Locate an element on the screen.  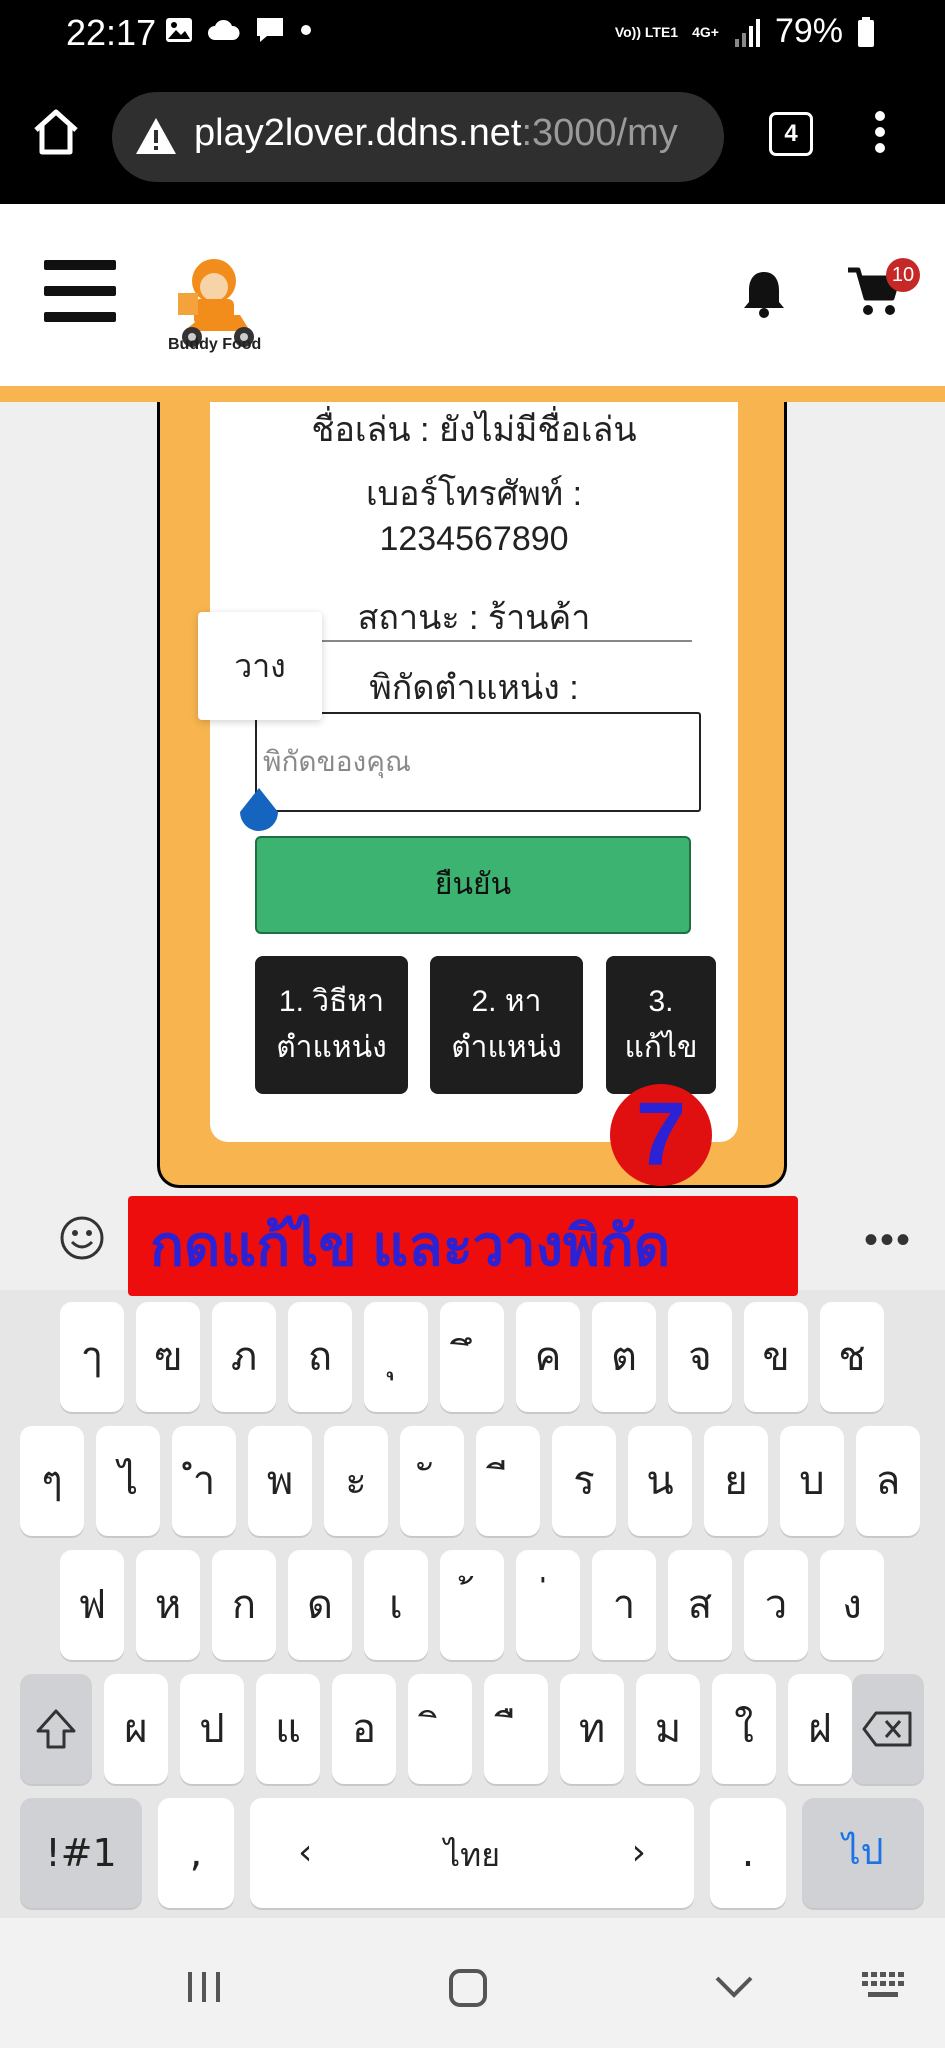
key: ภ is located at coordinates (244, 1357).